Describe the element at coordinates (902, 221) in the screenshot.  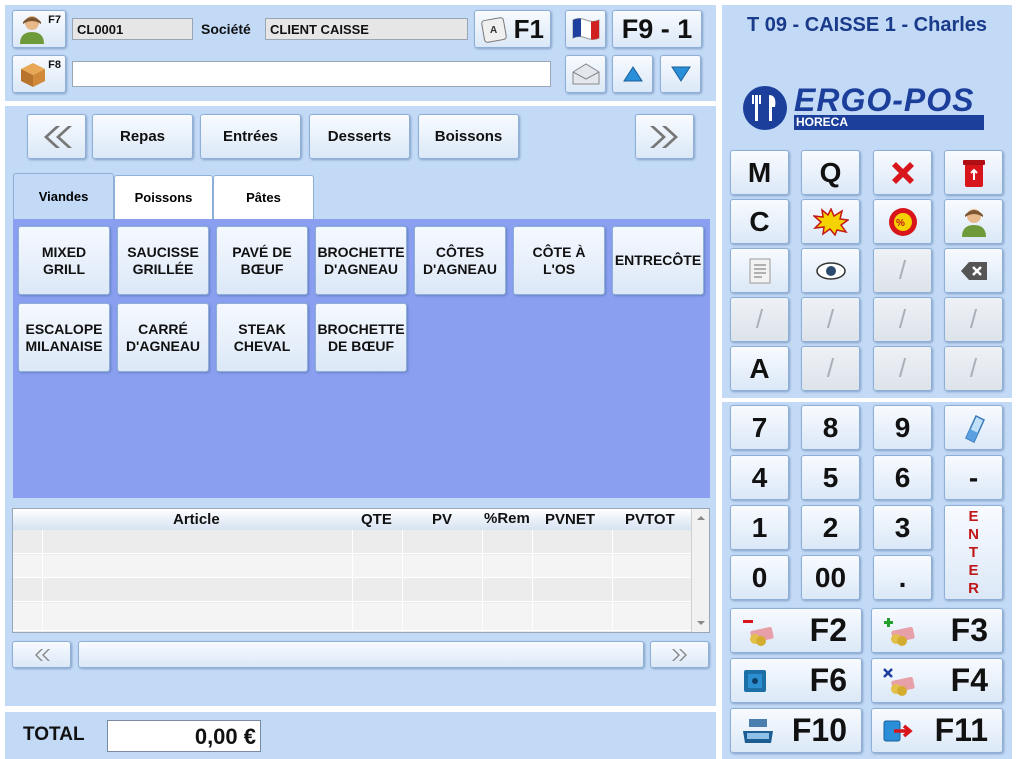
I see `discount-percent-button: %` at that location.